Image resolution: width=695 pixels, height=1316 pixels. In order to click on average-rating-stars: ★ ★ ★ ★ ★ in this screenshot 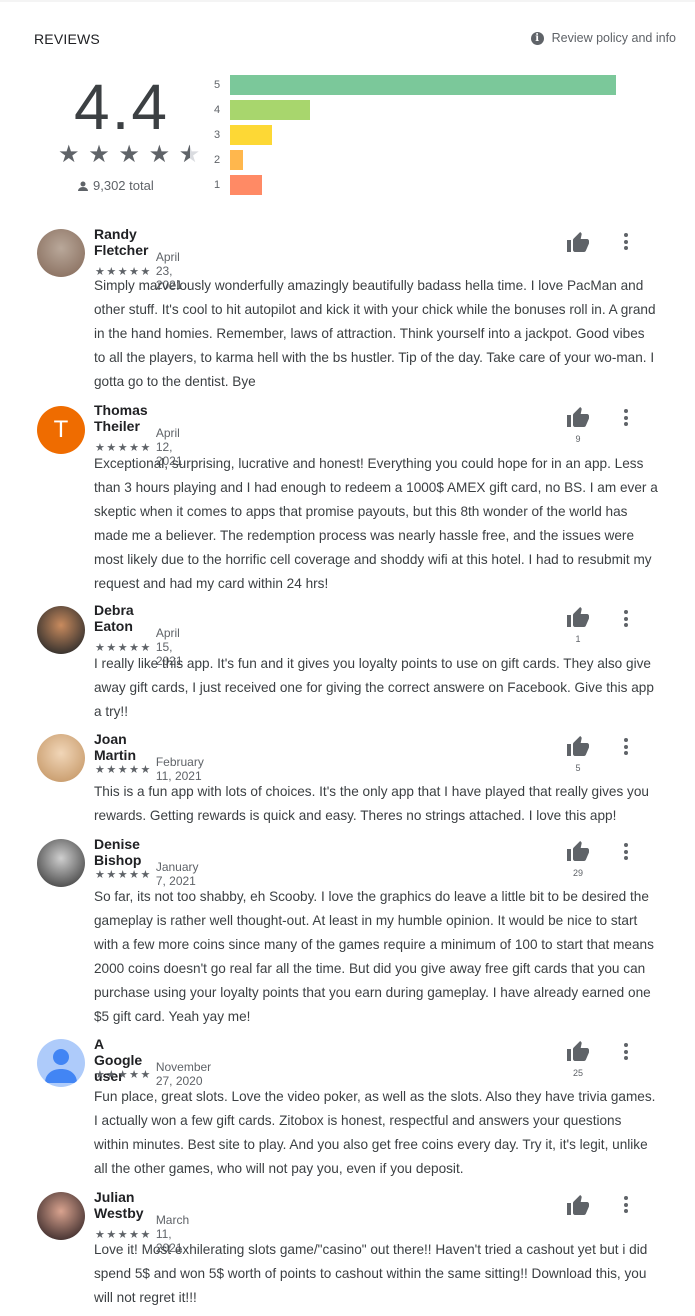, I will do `click(129, 154)`.